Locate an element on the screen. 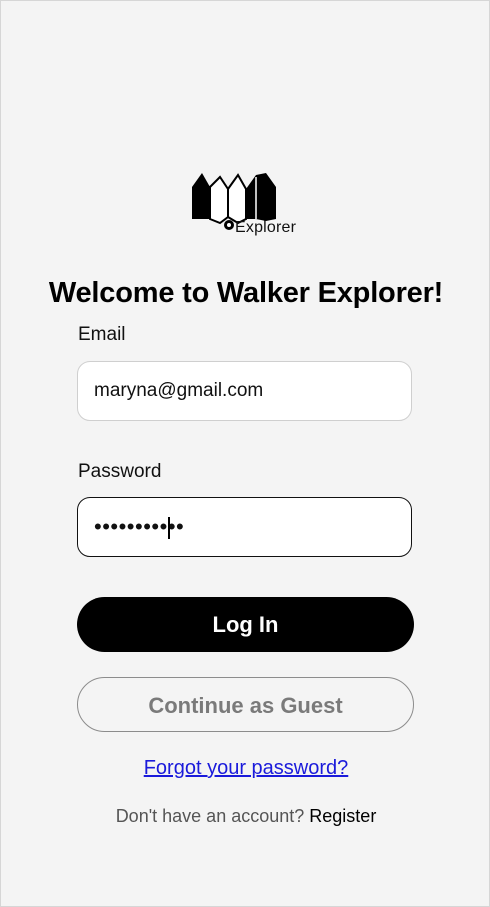 This screenshot has height=907, width=490. page-title: Welcome to Walker Explorer! is located at coordinates (246, 293).